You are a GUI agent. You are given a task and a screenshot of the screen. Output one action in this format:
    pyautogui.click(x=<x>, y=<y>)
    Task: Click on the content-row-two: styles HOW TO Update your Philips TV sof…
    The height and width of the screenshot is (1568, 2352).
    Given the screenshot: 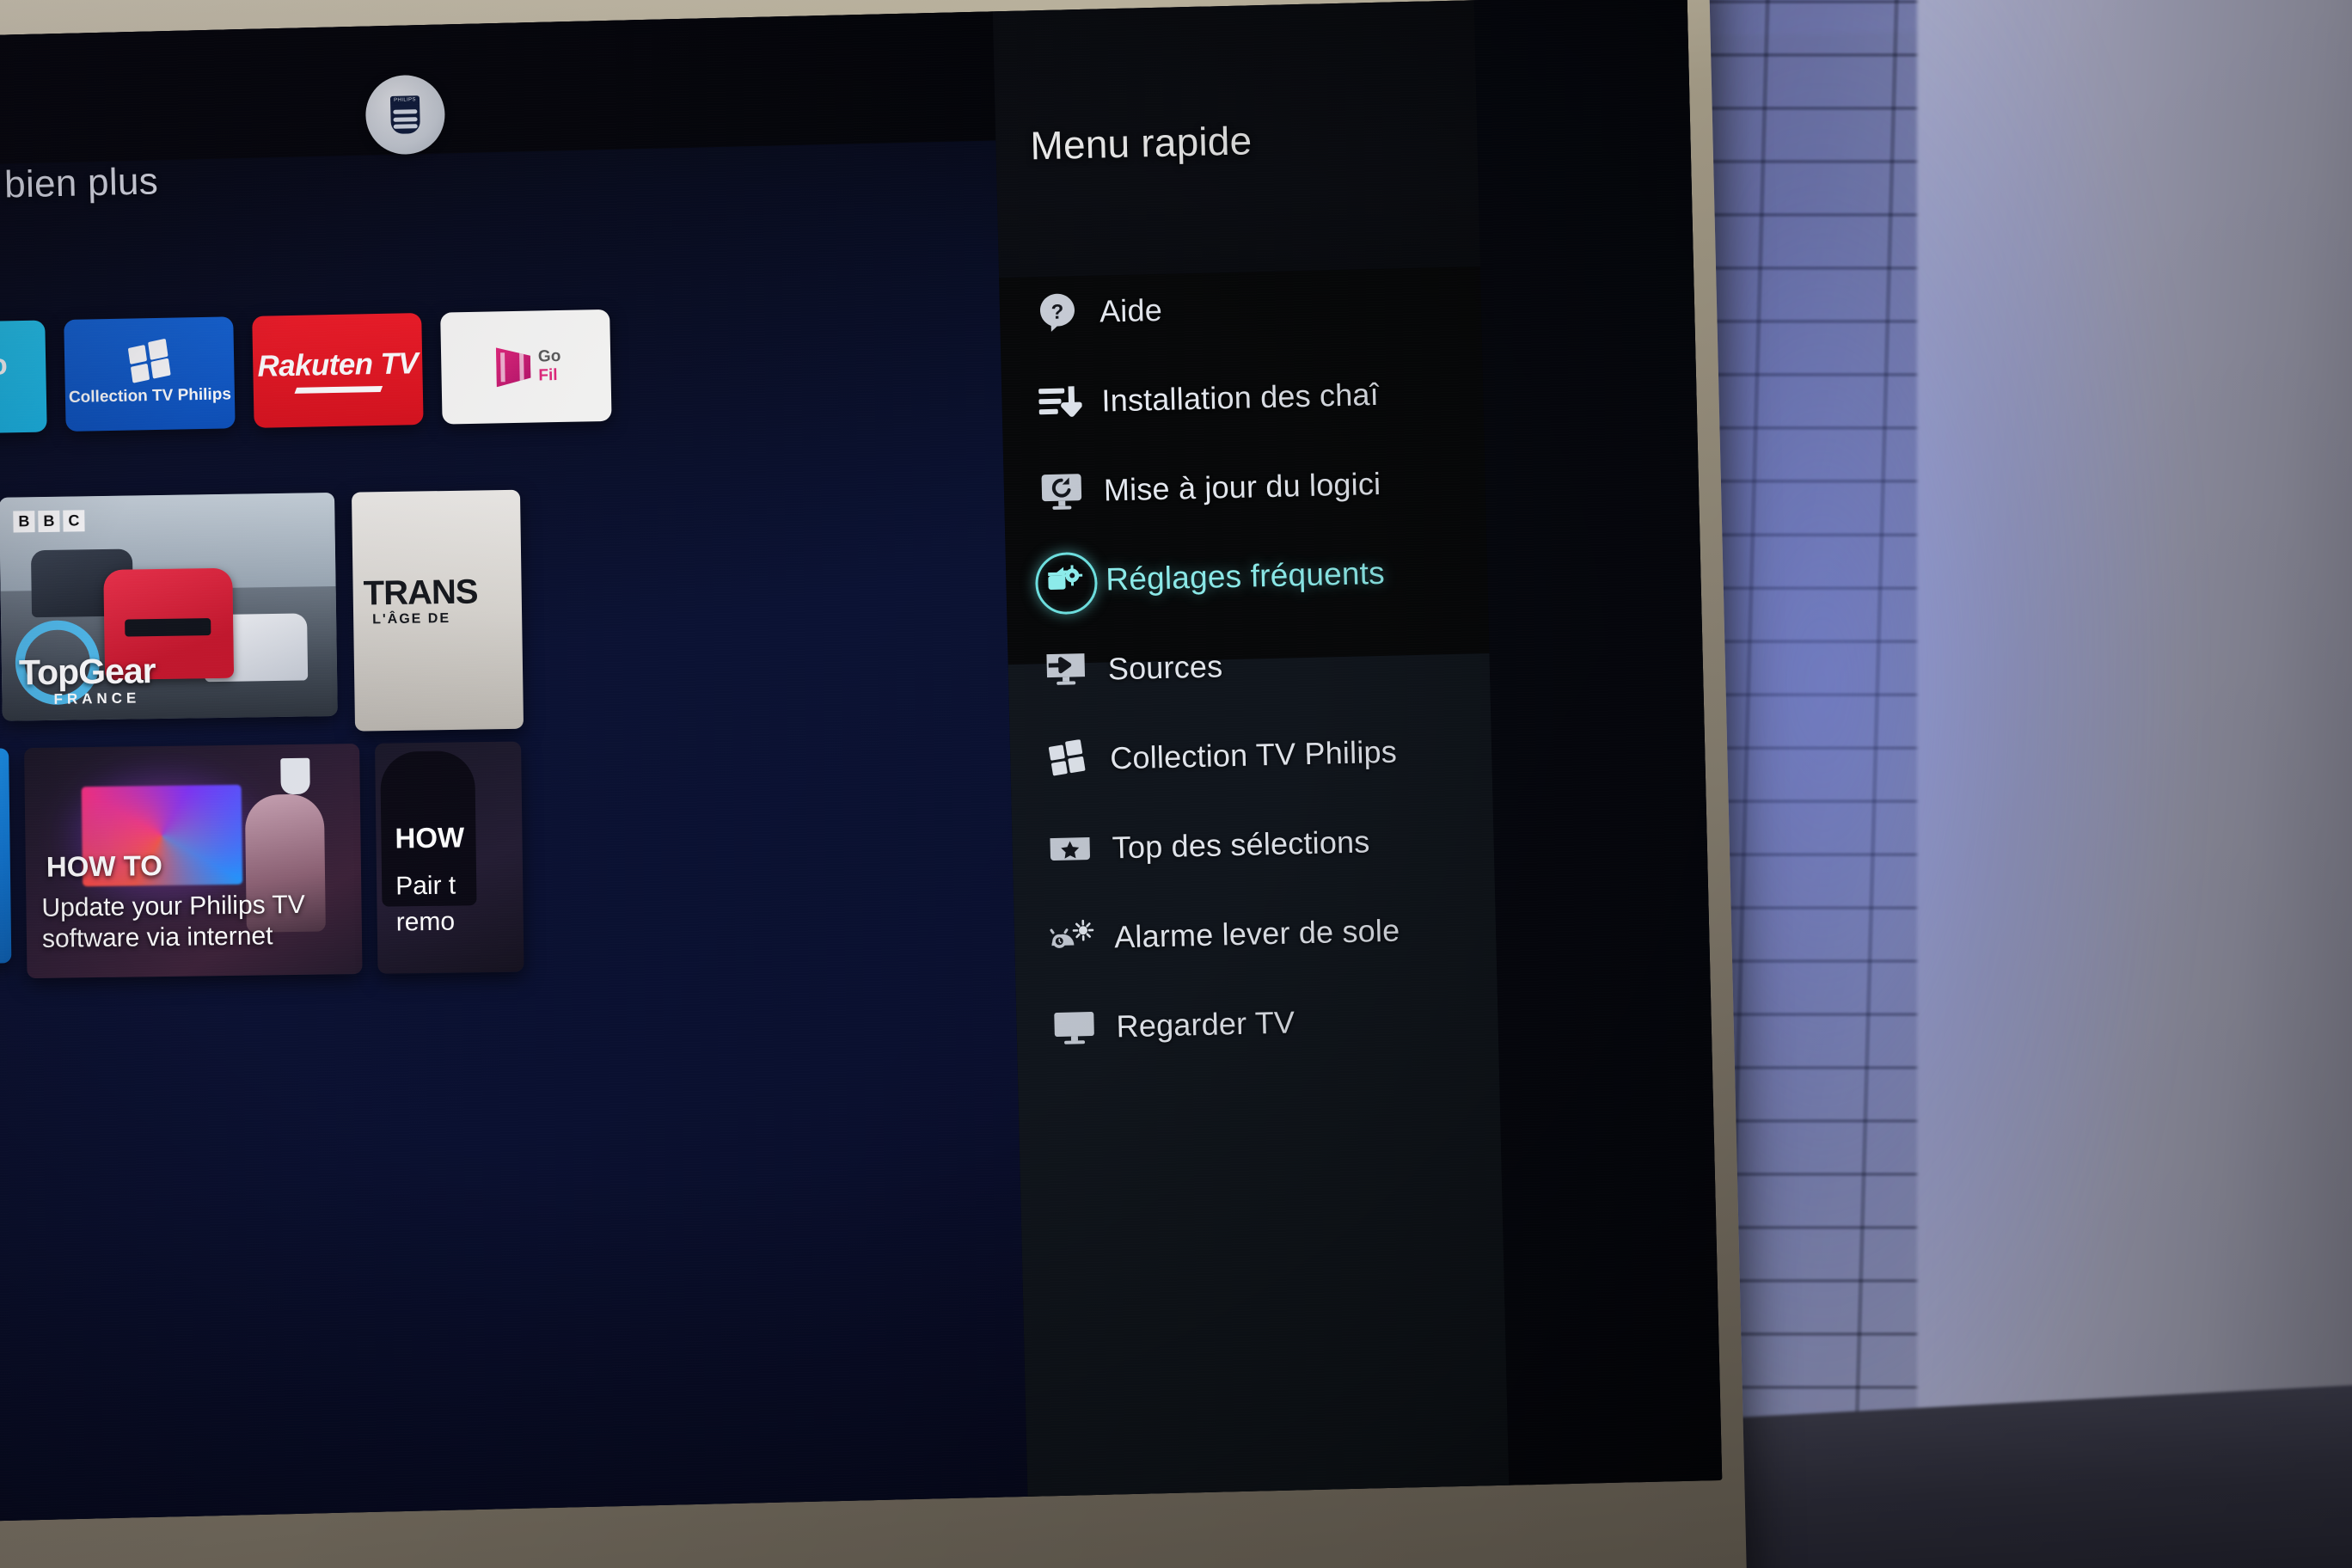 What is the action you would take?
    pyautogui.click(x=262, y=861)
    